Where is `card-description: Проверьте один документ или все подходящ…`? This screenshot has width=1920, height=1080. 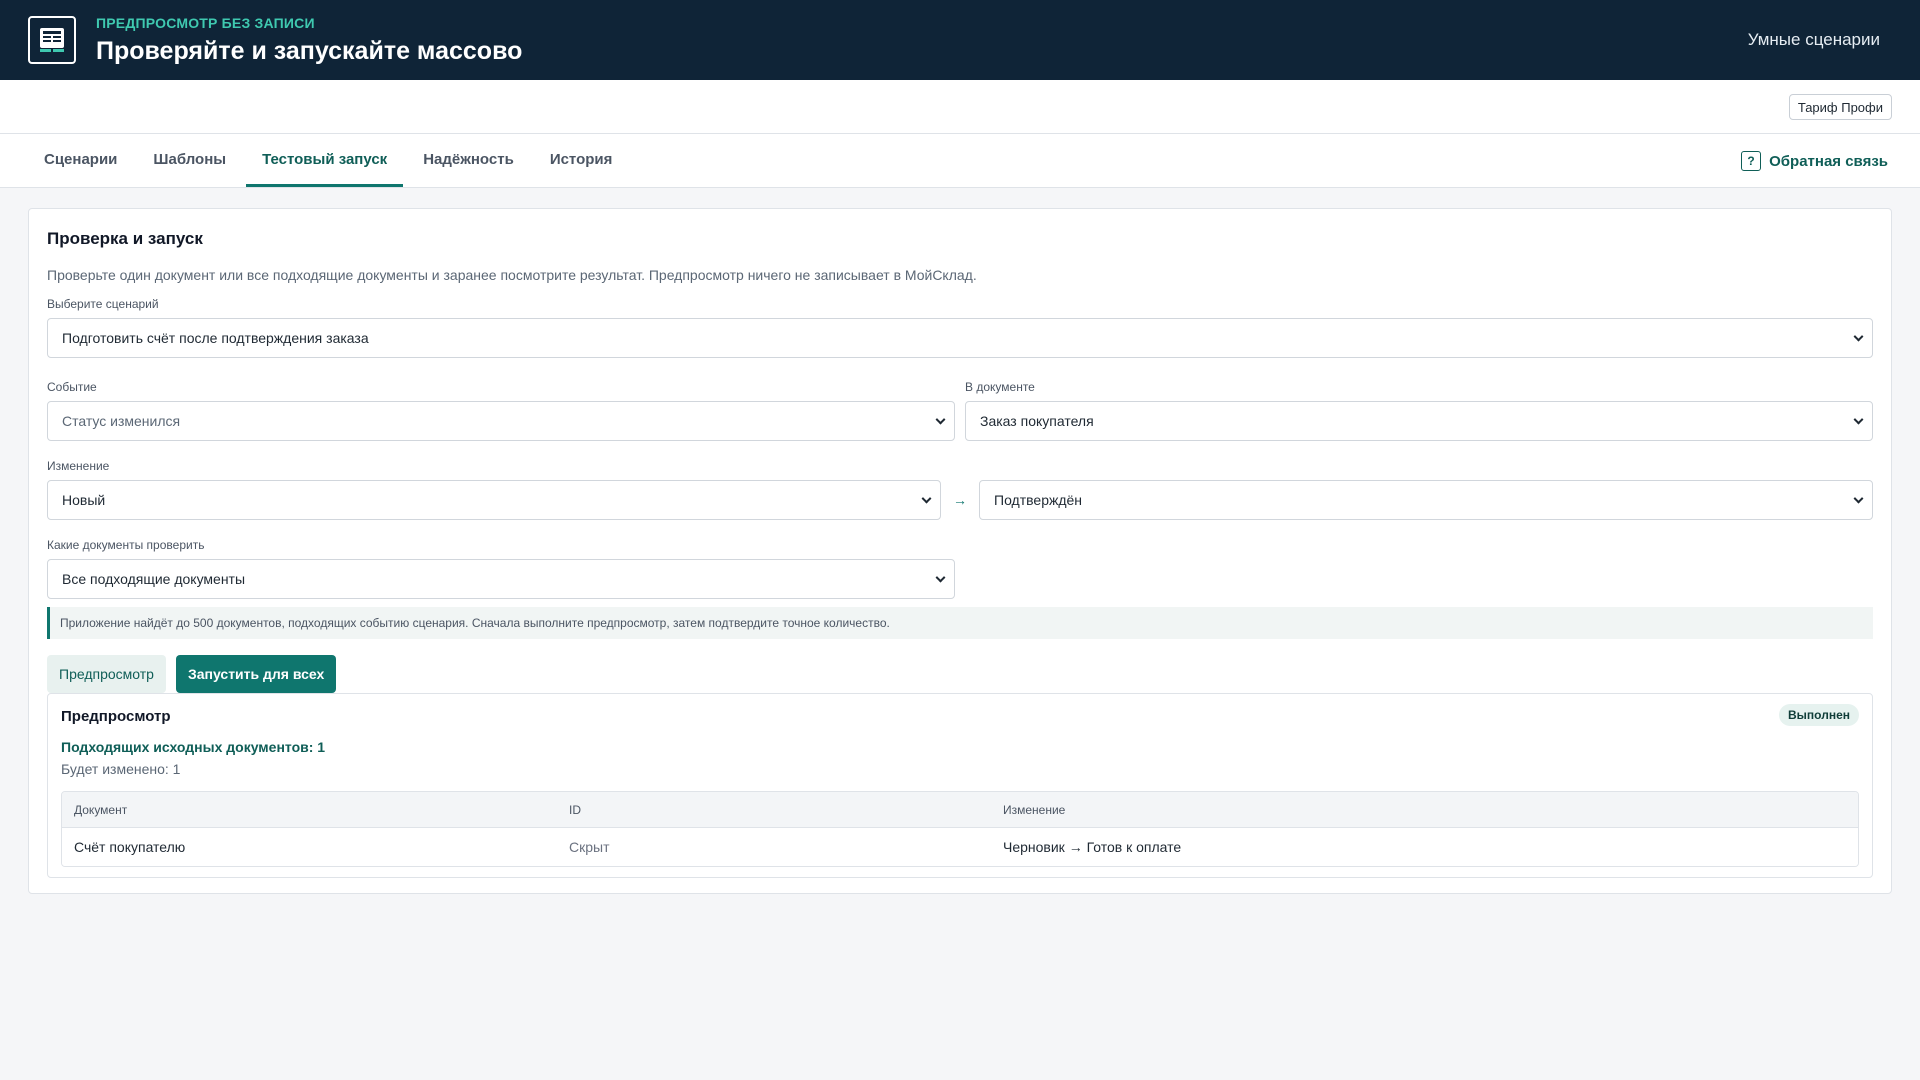
card-description: Проверьте один документ или все подходящ… is located at coordinates (512, 275).